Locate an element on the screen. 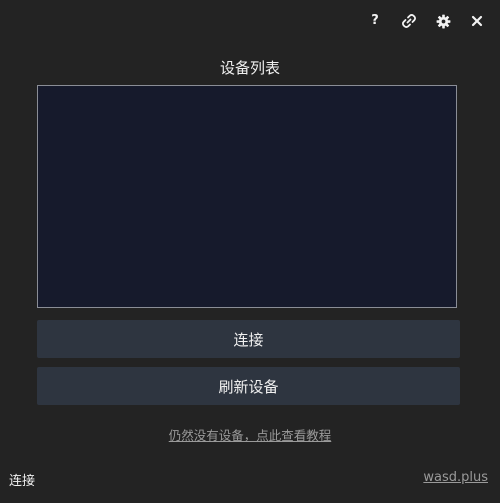  help-button: ? is located at coordinates (375, 21).